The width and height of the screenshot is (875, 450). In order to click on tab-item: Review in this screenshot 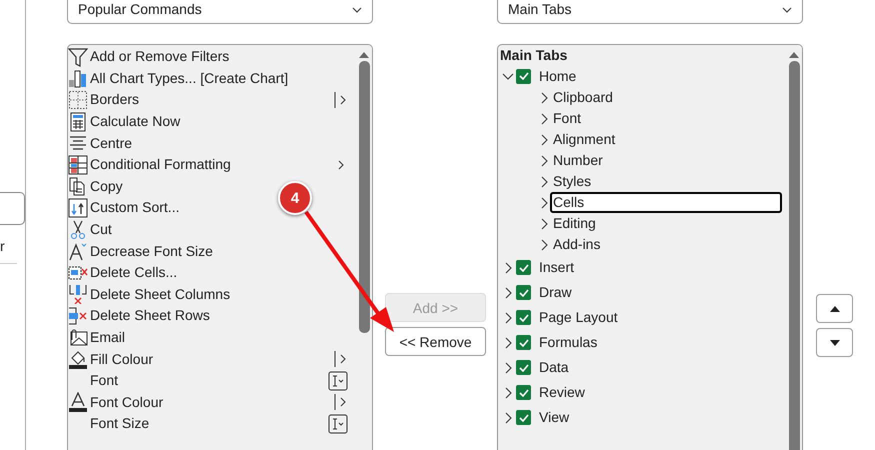, I will do `click(562, 392)`.